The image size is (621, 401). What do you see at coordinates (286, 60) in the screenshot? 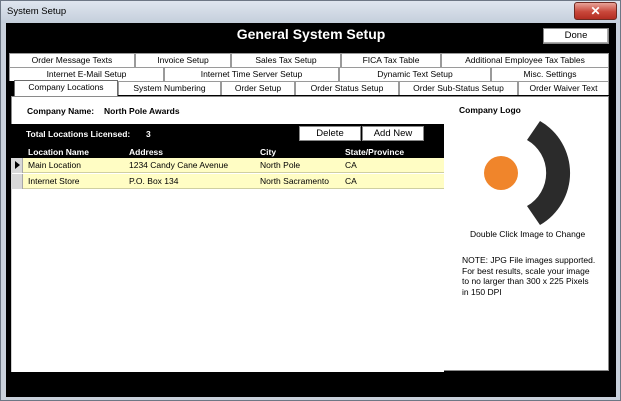
I see `tab-sales-tax-setup: Sales Tax Setup` at bounding box center [286, 60].